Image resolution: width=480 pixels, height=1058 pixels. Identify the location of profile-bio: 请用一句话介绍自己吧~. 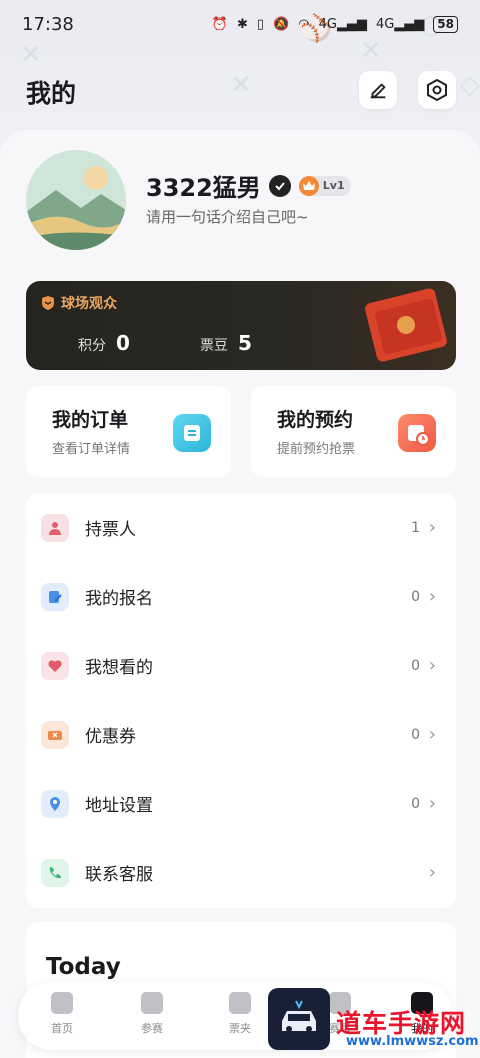
(227, 216).